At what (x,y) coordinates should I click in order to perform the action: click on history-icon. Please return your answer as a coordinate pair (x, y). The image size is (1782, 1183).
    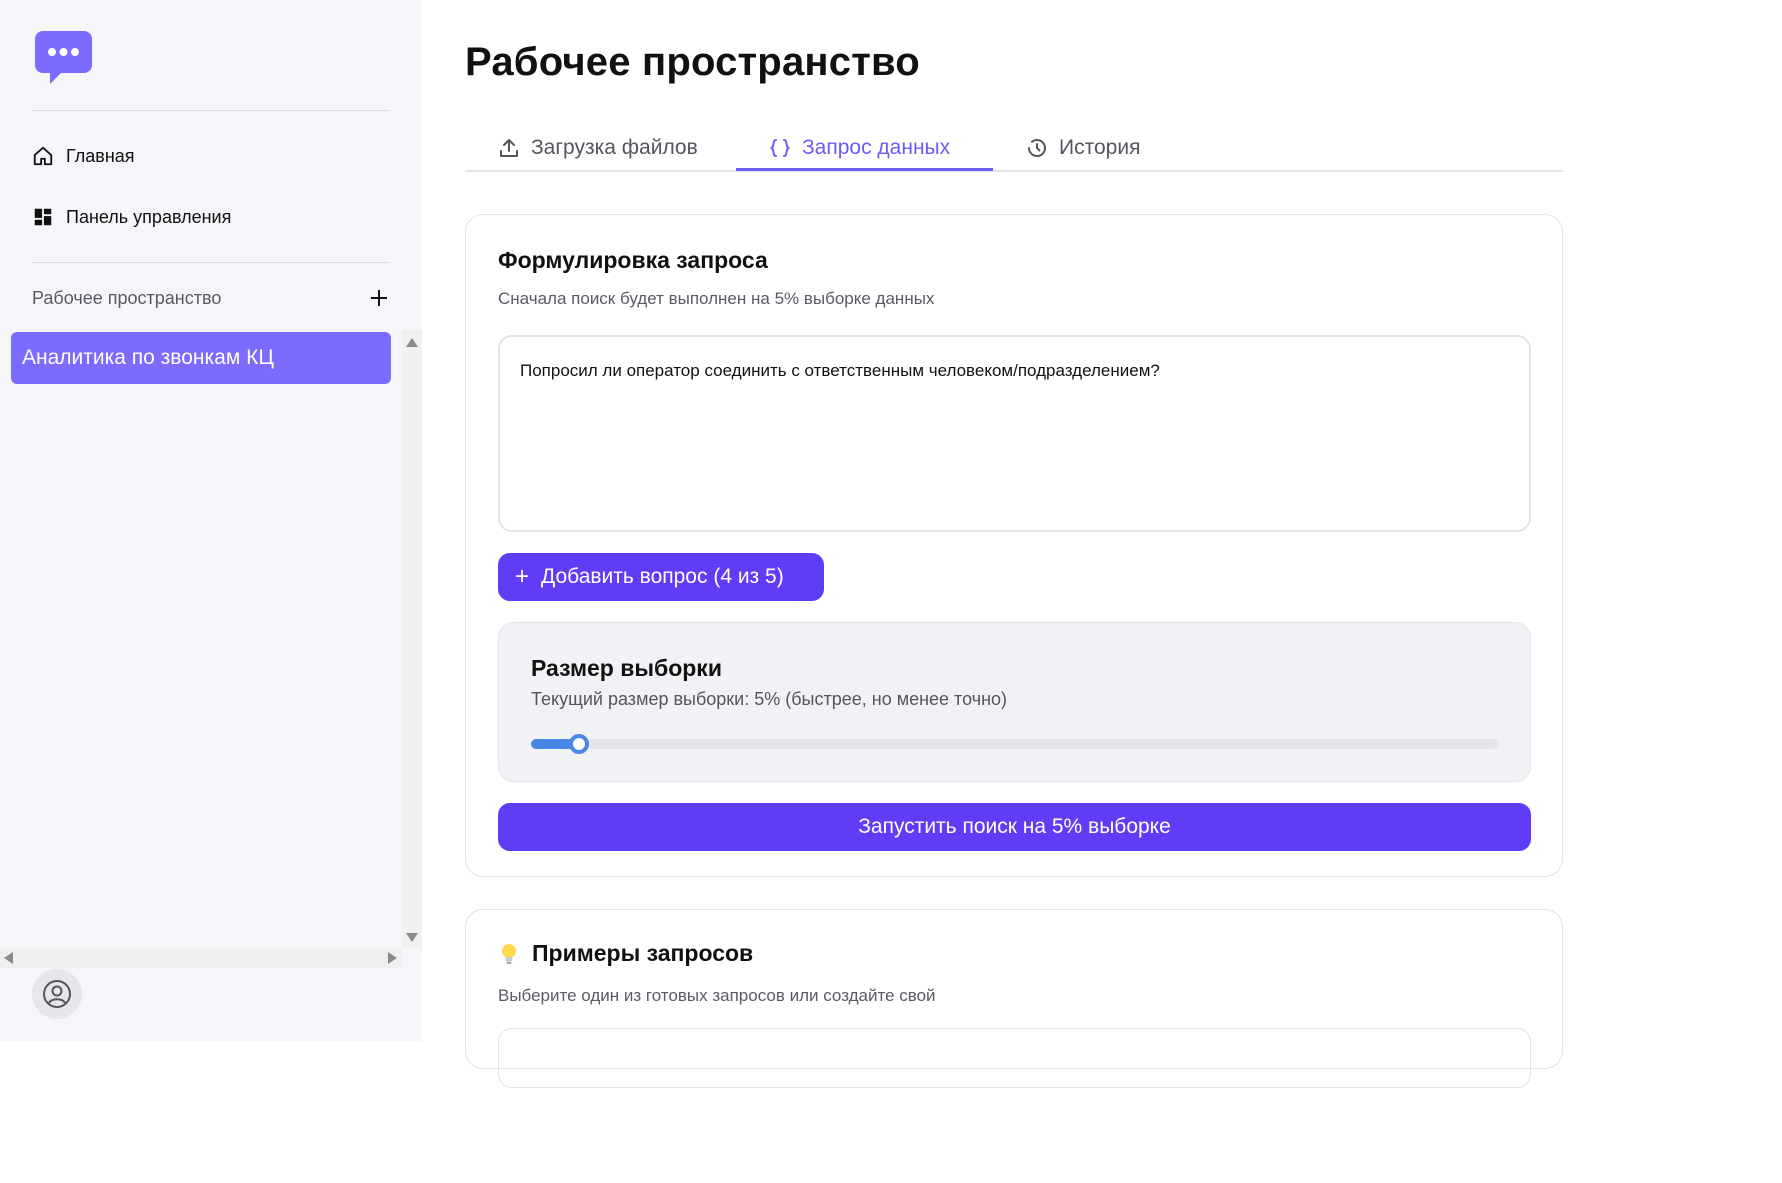
    Looking at the image, I should click on (1036, 148).